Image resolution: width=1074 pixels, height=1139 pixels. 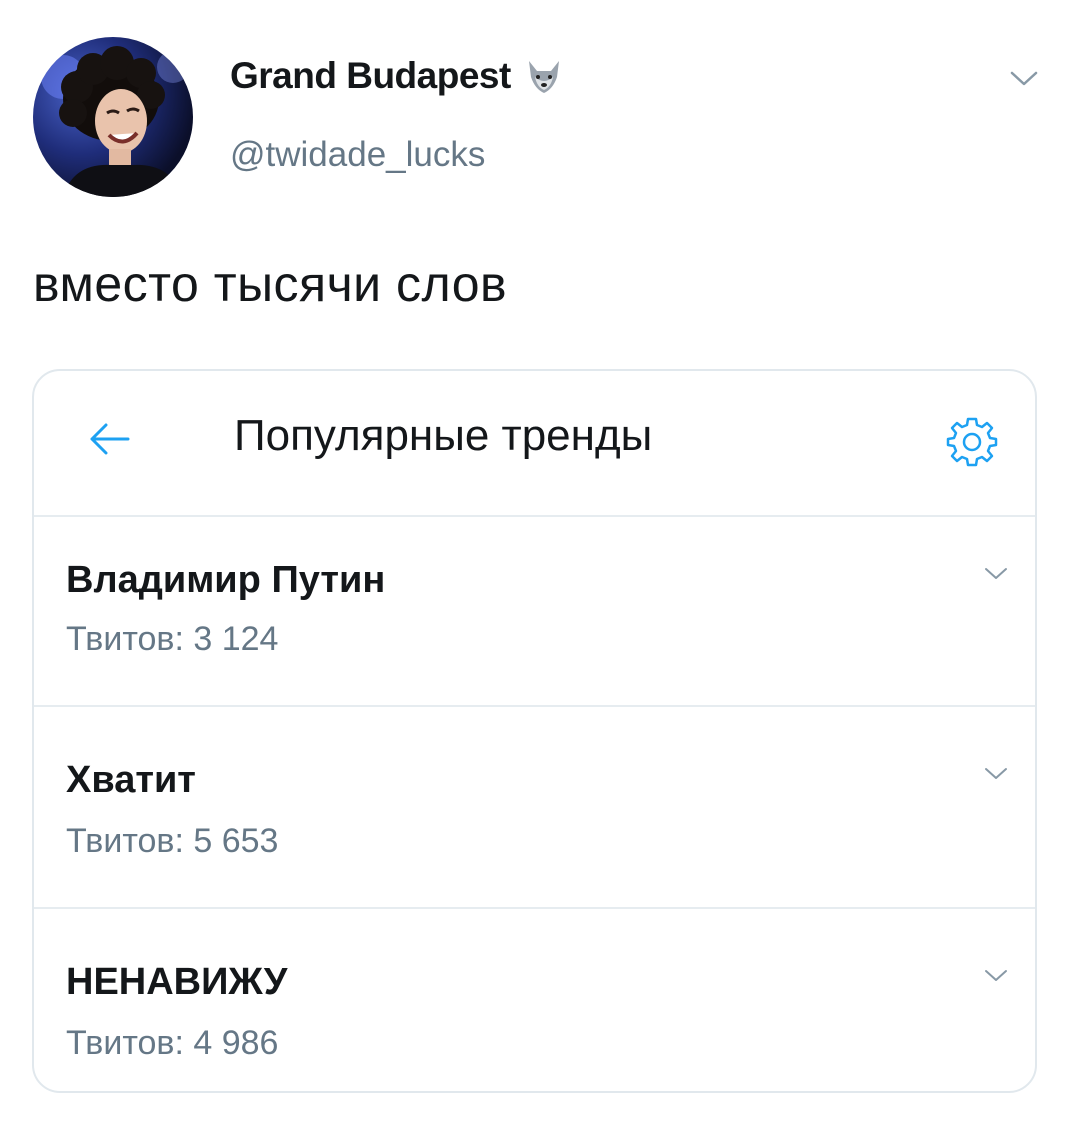 What do you see at coordinates (972, 441) in the screenshot?
I see `gear-icon` at bounding box center [972, 441].